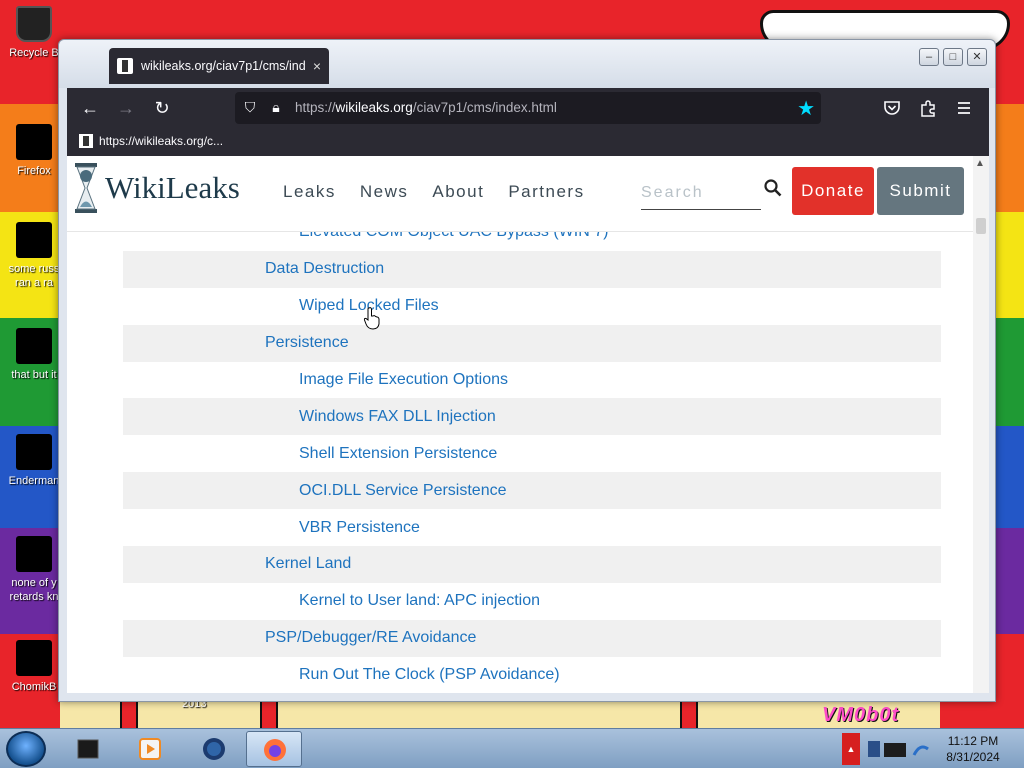 This screenshot has width=1024, height=768. What do you see at coordinates (341, 675) in the screenshot?
I see `document-link: Run Out The Clock (PSP Avoidance)` at bounding box center [341, 675].